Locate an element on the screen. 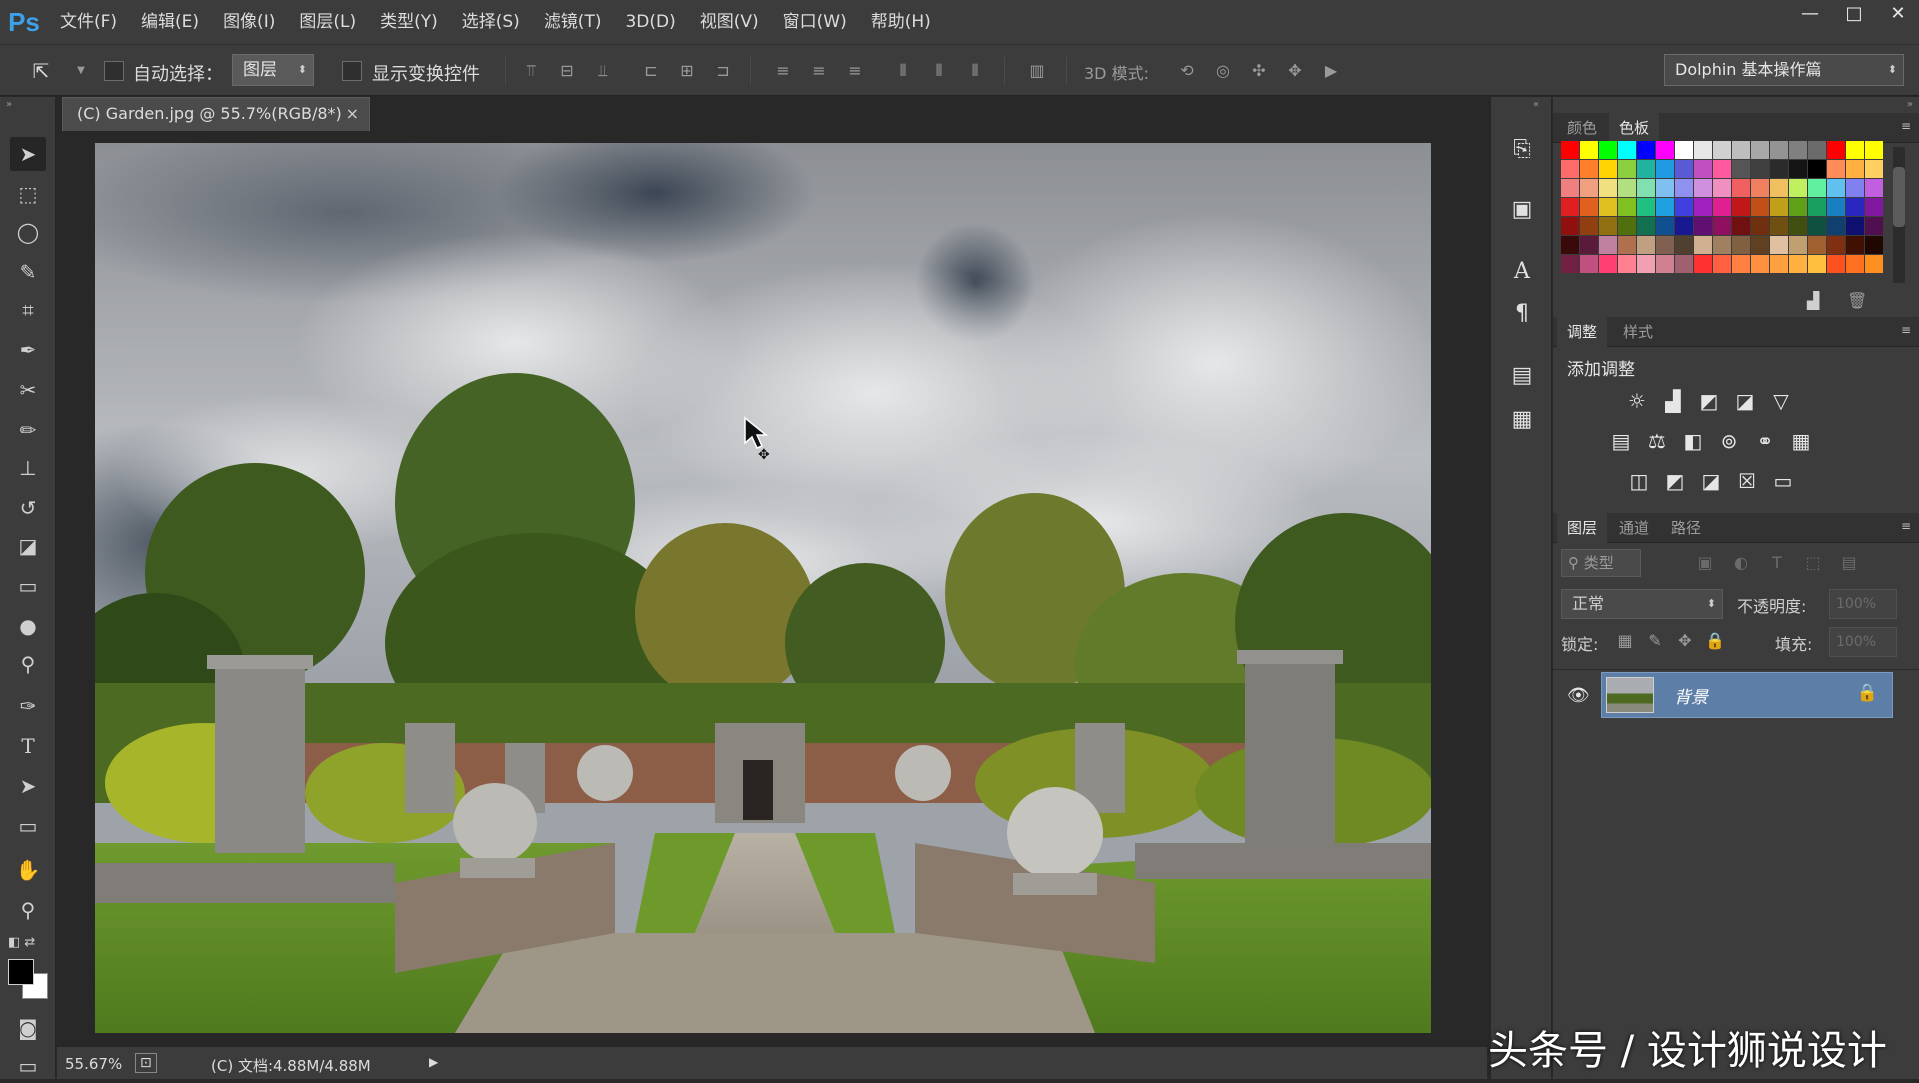 The height and width of the screenshot is (1083, 1919). chevron-down-icon: ▼ is located at coordinates (81, 71).